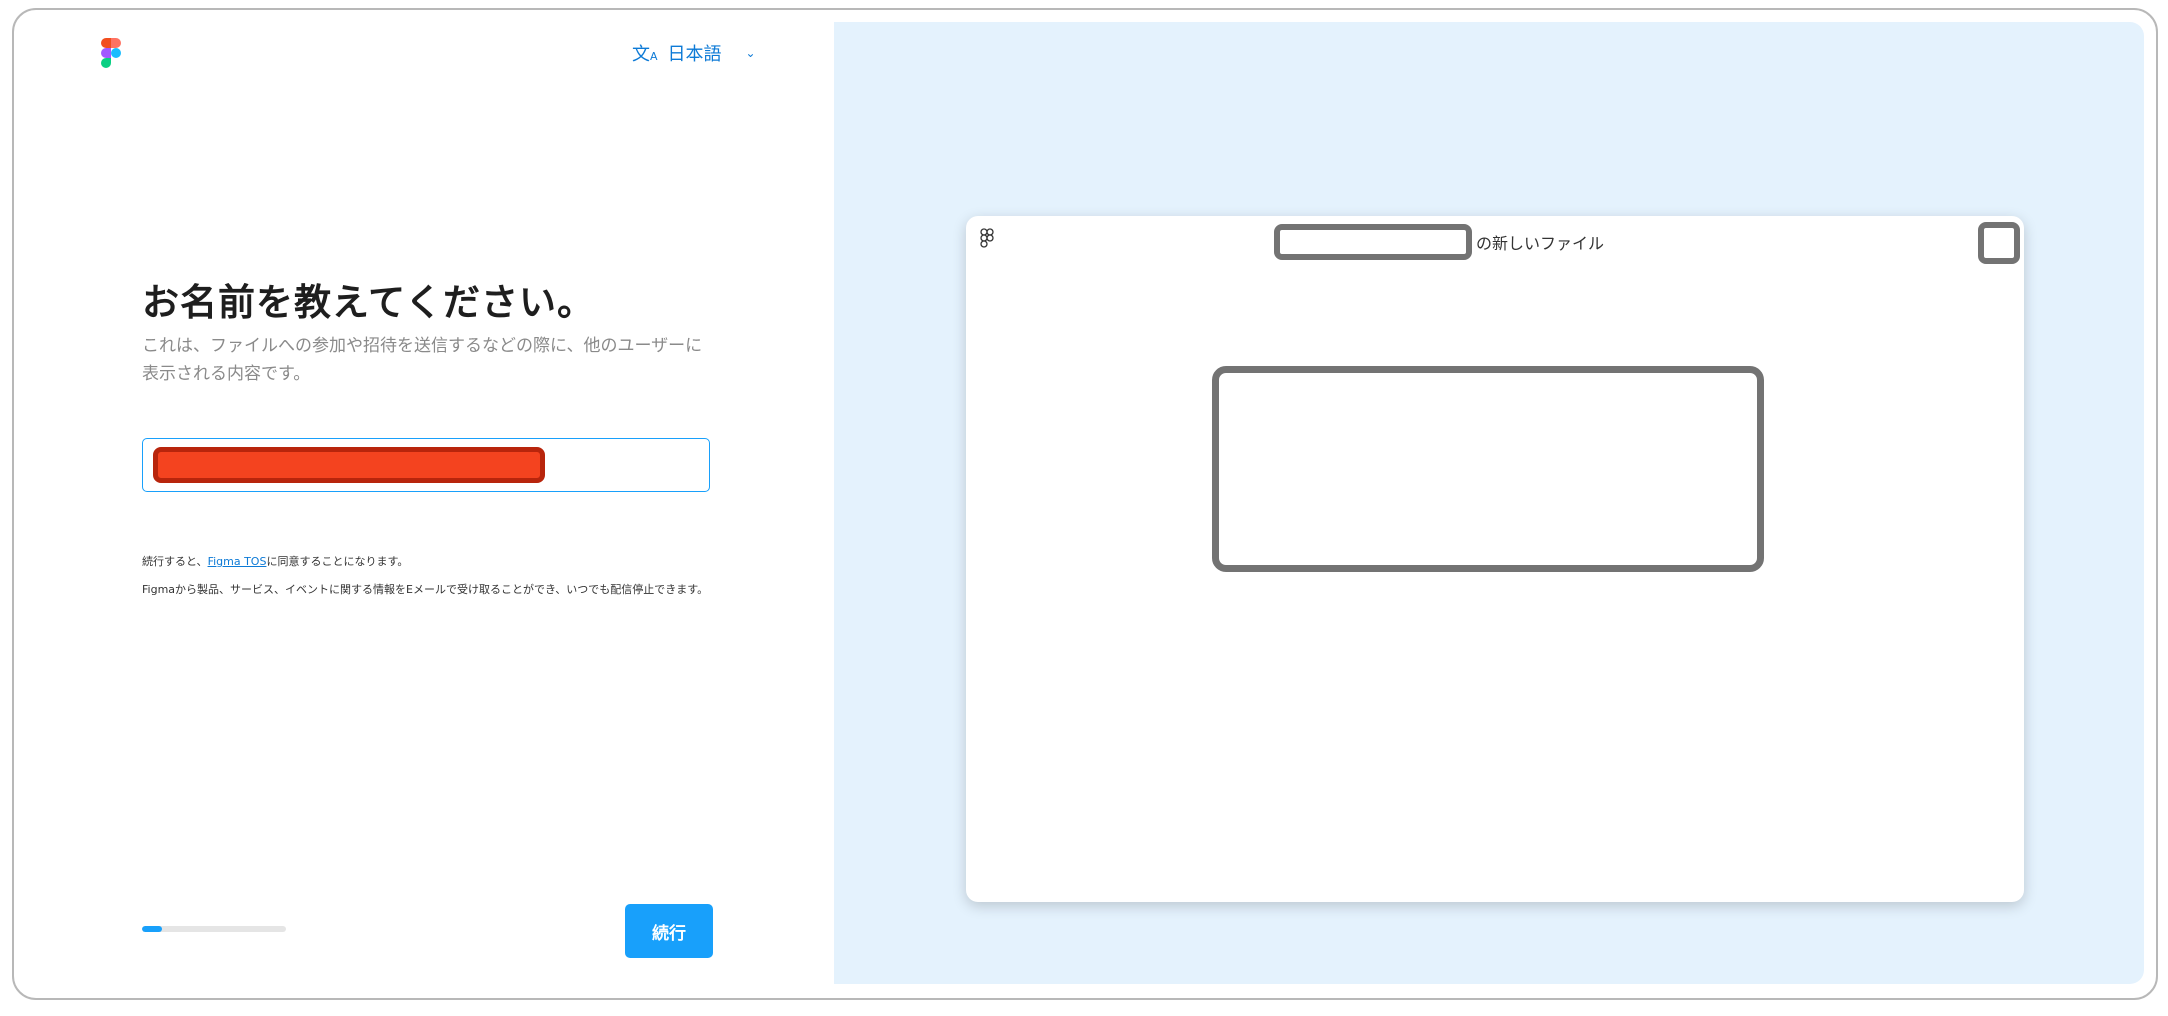 The image size is (2168, 1016). Describe the element at coordinates (369, 302) in the screenshot. I see `page-title: お名前を教えてください。` at that location.